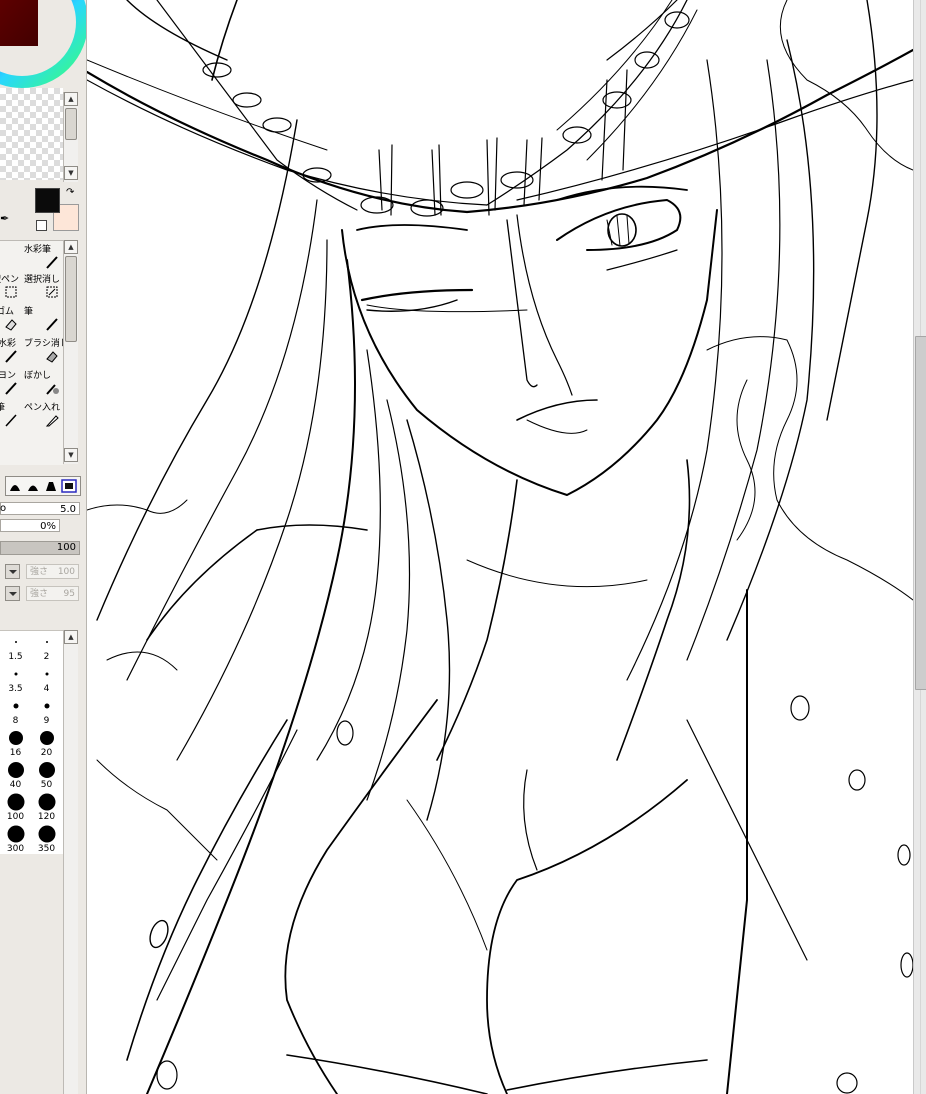 This screenshot has height=1094, width=926. I want to click on tool-label: ペン入れ, so click(42, 408).